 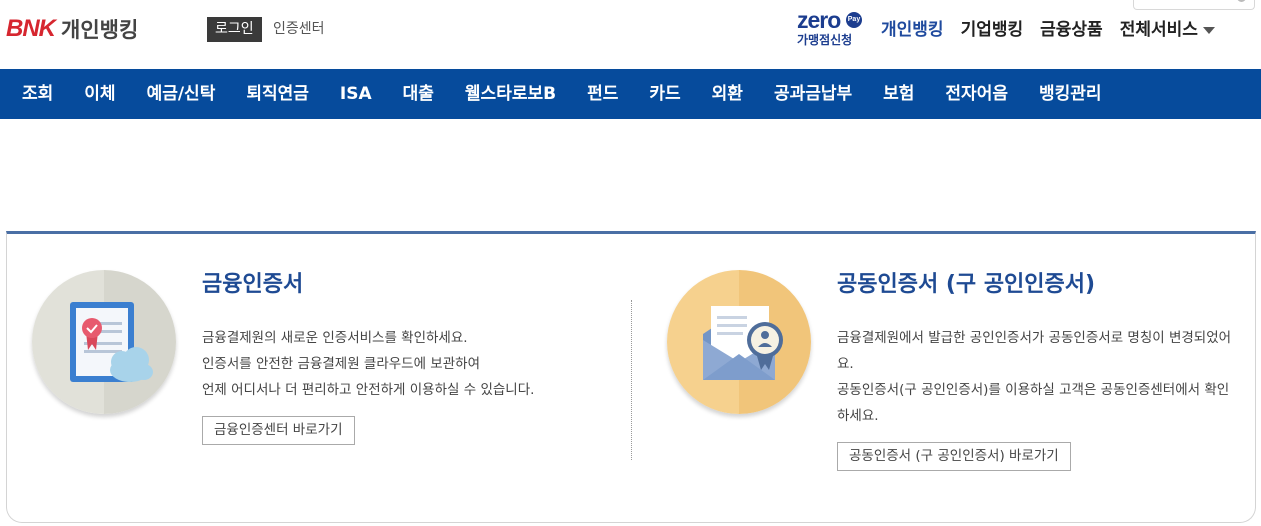 I want to click on desc-line: 공동인증서(구 공인인증서)를 이용하실 고객은 공동인증센터에서 확인하세요., so click(x=1033, y=403).